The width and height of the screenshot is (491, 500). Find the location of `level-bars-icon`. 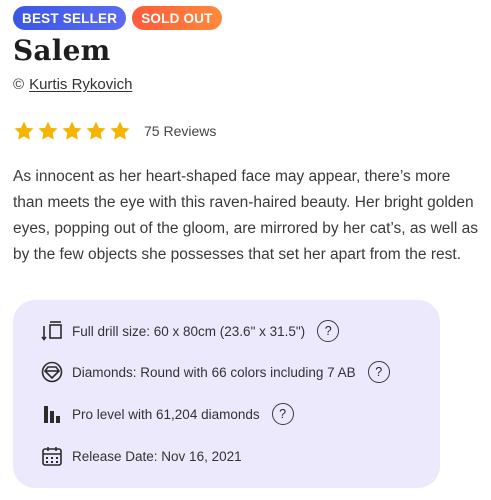

level-bars-icon is located at coordinates (52, 414).